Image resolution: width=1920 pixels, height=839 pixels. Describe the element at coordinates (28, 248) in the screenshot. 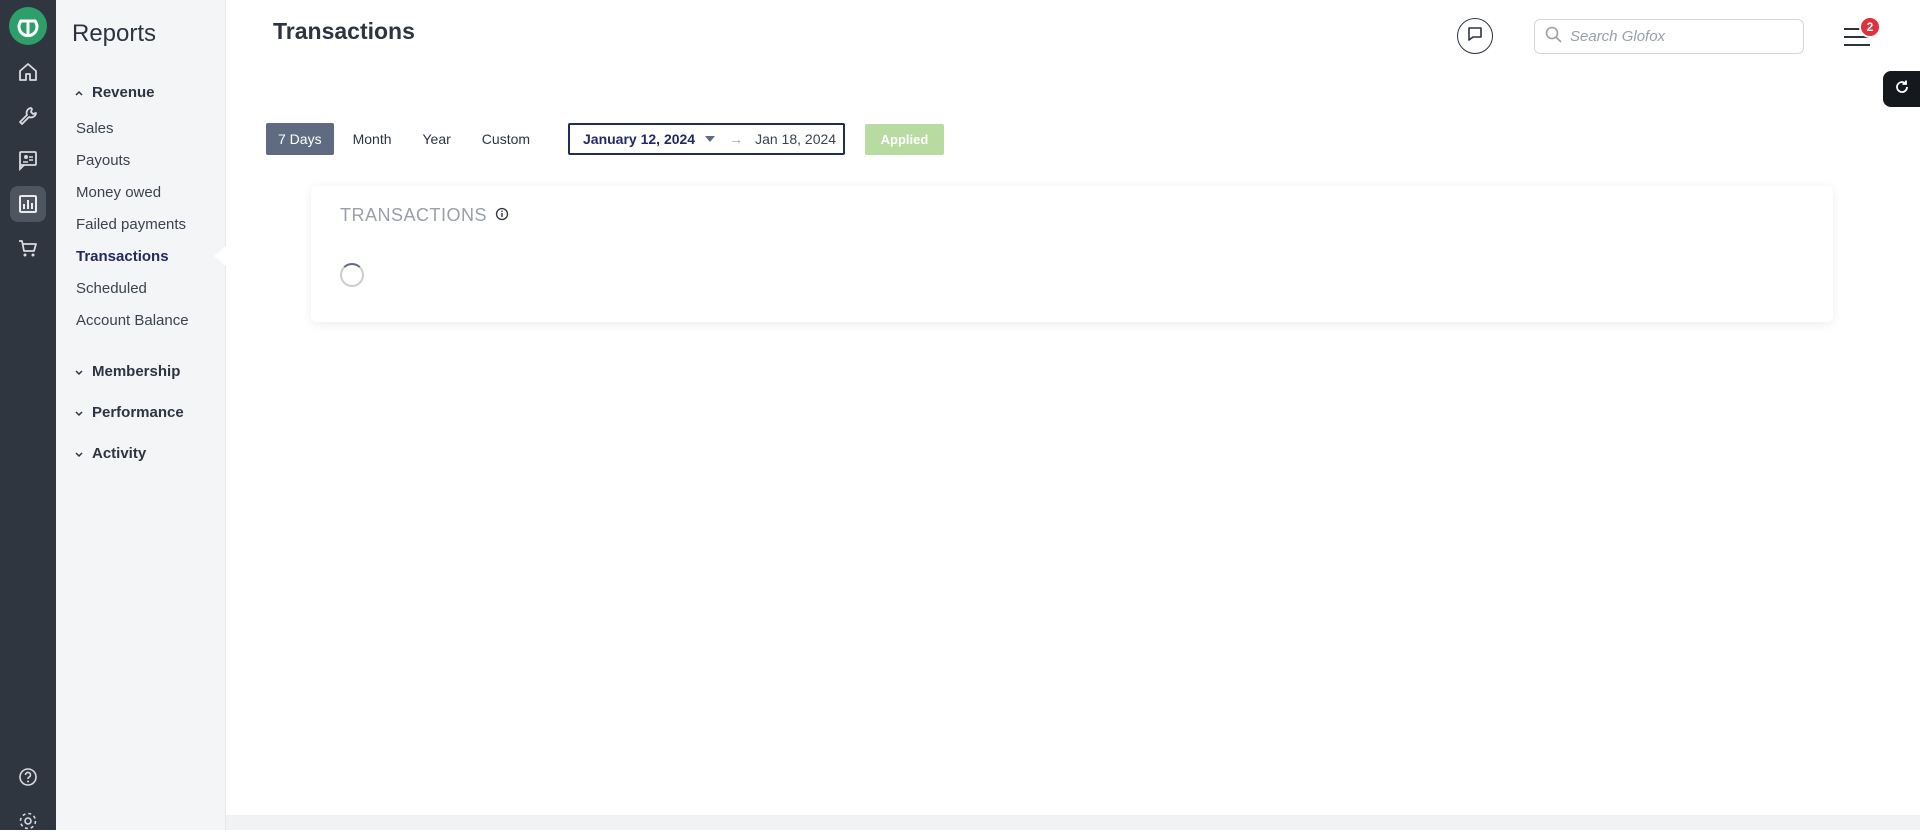

I see `cart-icon` at that location.